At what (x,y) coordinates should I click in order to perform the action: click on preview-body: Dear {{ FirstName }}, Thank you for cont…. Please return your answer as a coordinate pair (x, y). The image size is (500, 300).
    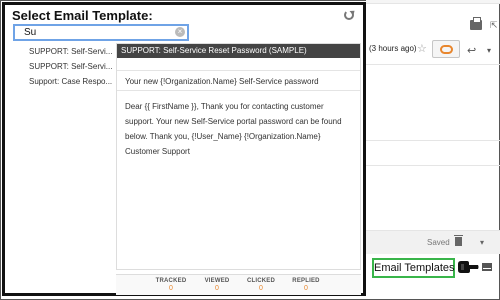
    Looking at the image, I should click on (233, 129).